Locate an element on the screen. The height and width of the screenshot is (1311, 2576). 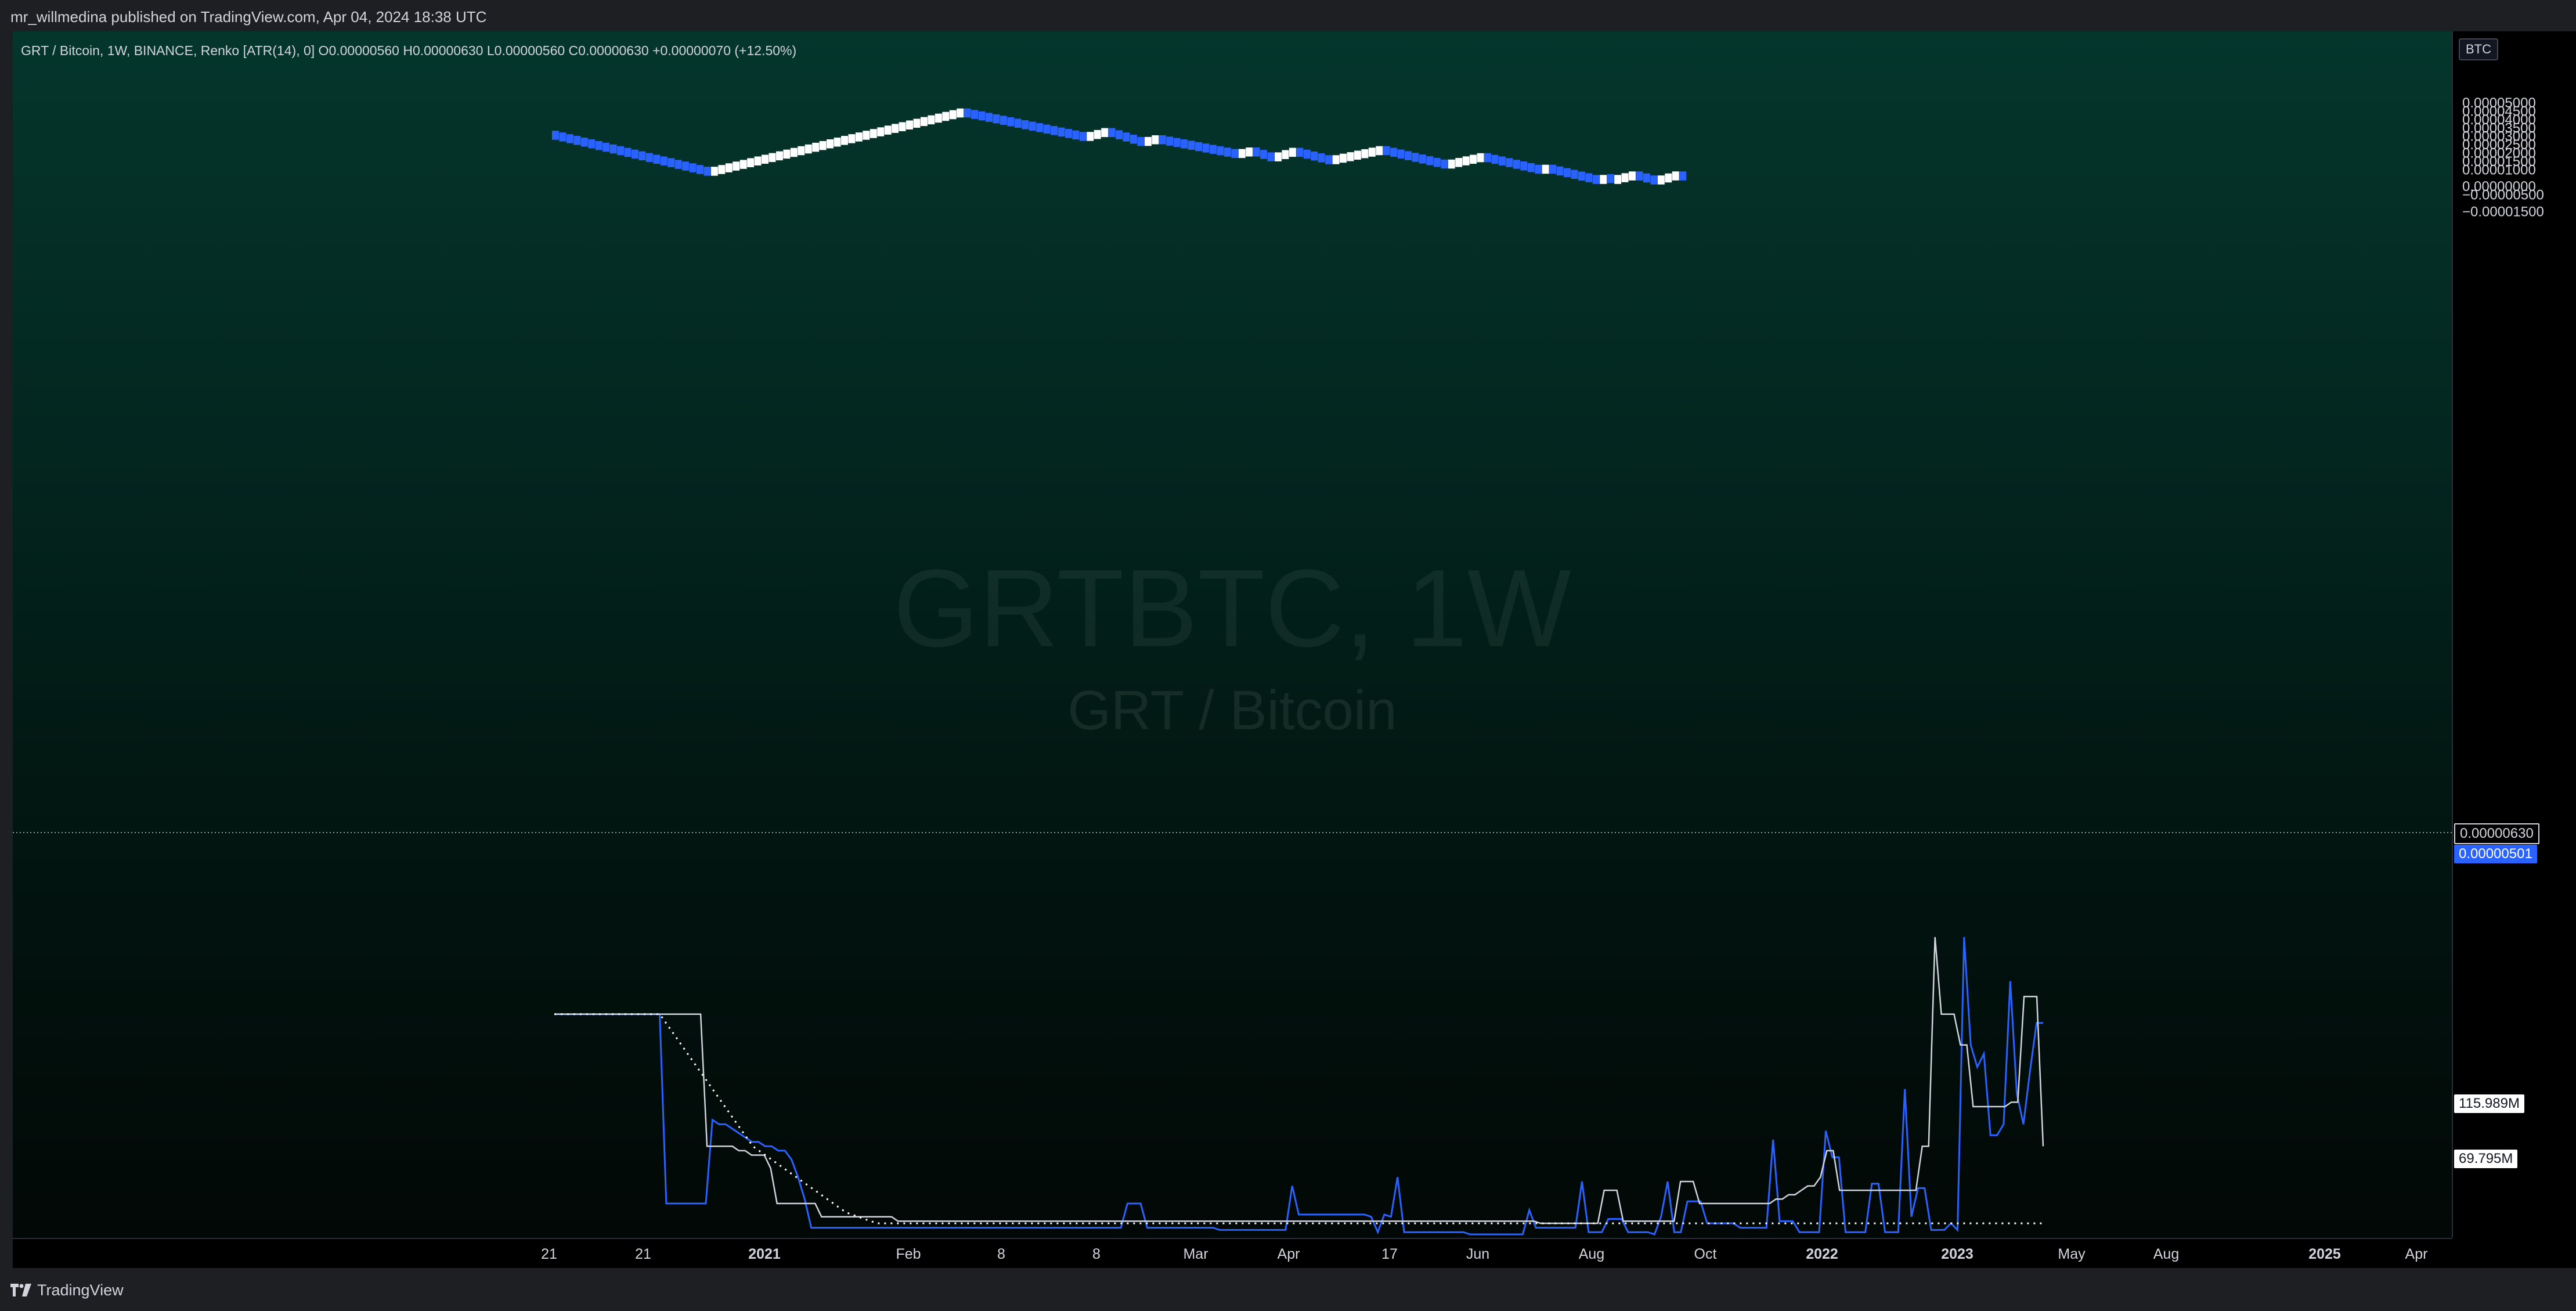
time-tick-label: 17 is located at coordinates (1390, 1254).